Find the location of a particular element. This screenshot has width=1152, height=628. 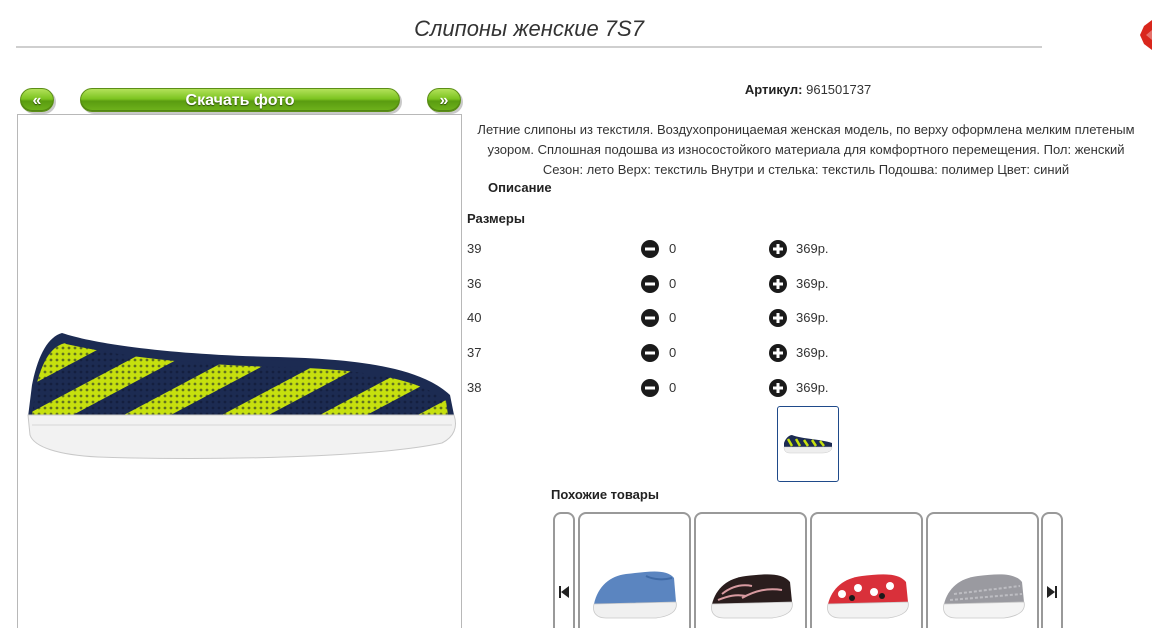

sizes-heading: Размеры is located at coordinates (496, 218).